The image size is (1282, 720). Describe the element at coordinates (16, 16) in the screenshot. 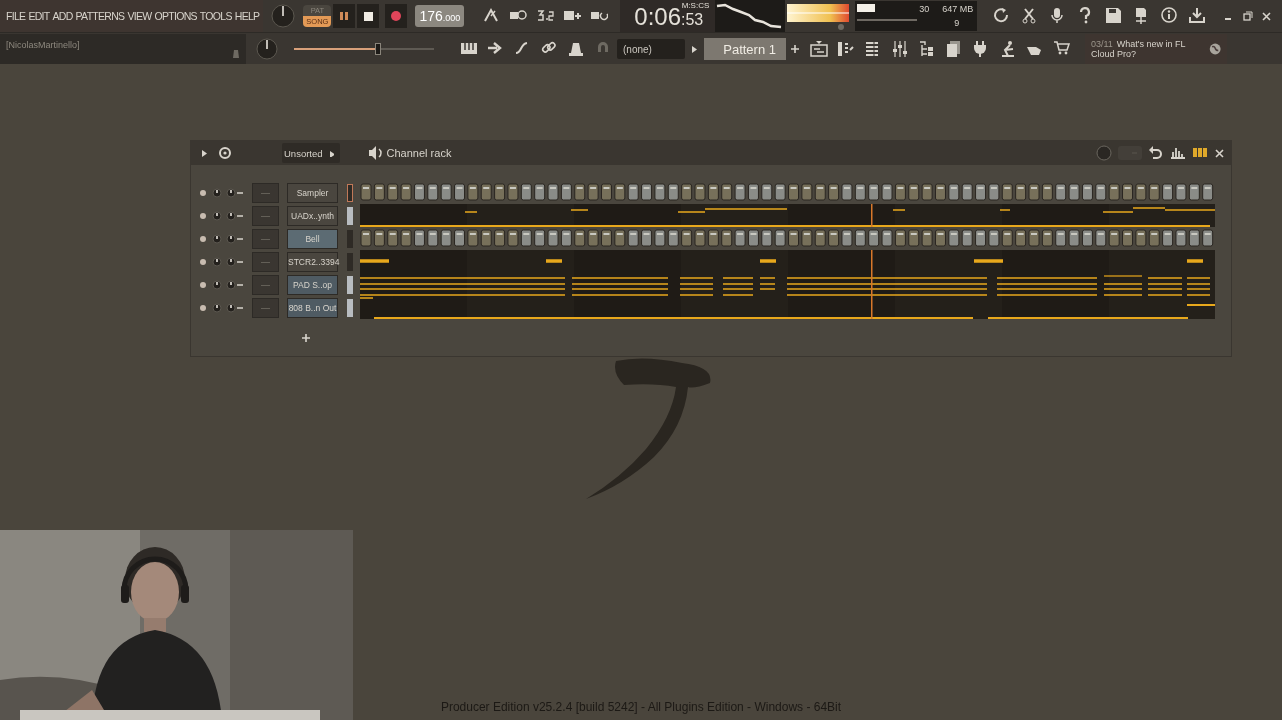

I see `menu-item: FILE` at that location.